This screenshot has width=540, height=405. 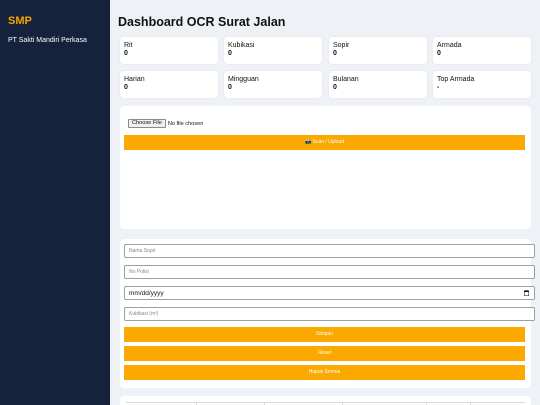 I want to click on nama-sopir-input: Nama Sopir, so click(x=329, y=251).